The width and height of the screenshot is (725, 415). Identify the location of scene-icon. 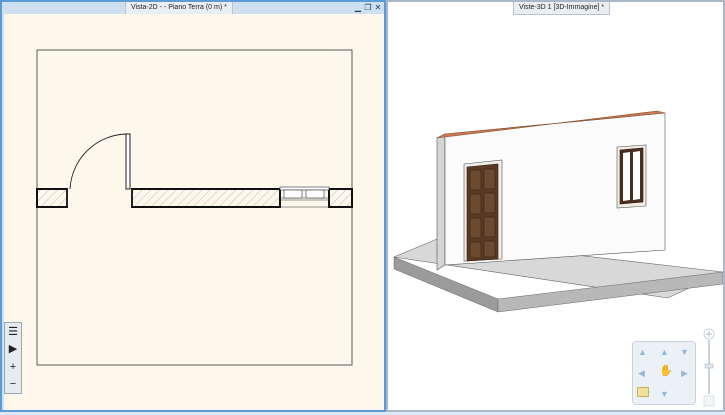
(643, 392).